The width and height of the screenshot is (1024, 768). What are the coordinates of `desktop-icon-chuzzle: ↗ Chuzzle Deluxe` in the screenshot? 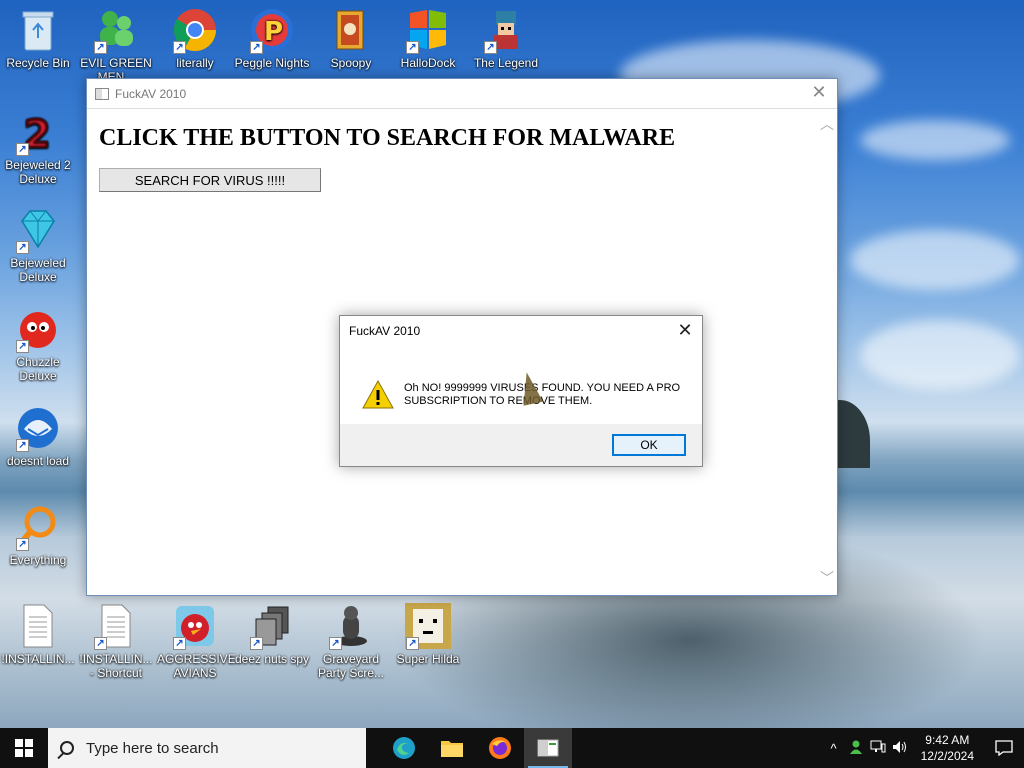 It's located at (38, 344).